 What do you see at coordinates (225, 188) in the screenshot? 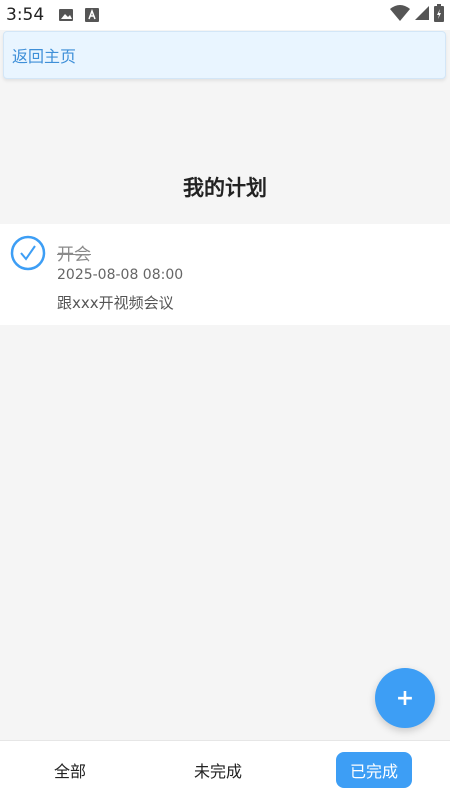
I see `page-title: 我的计划` at bounding box center [225, 188].